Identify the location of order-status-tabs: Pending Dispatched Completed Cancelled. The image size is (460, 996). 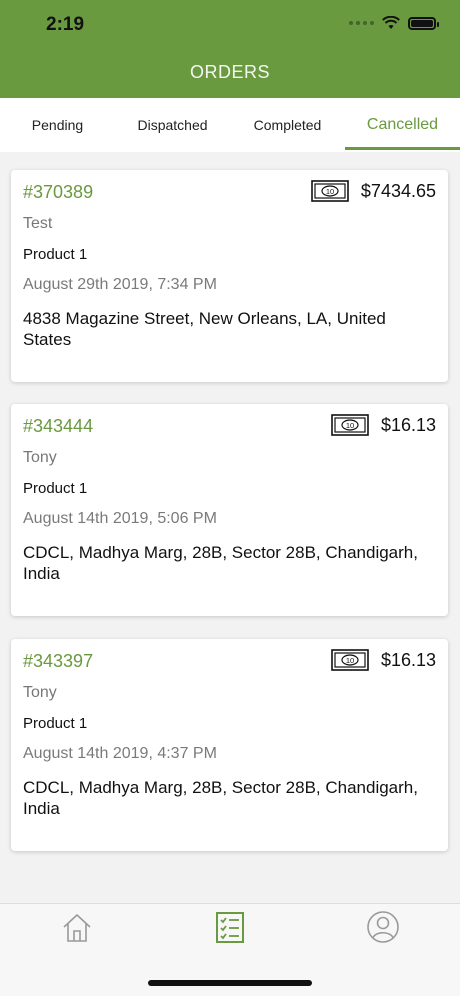
(230, 125).